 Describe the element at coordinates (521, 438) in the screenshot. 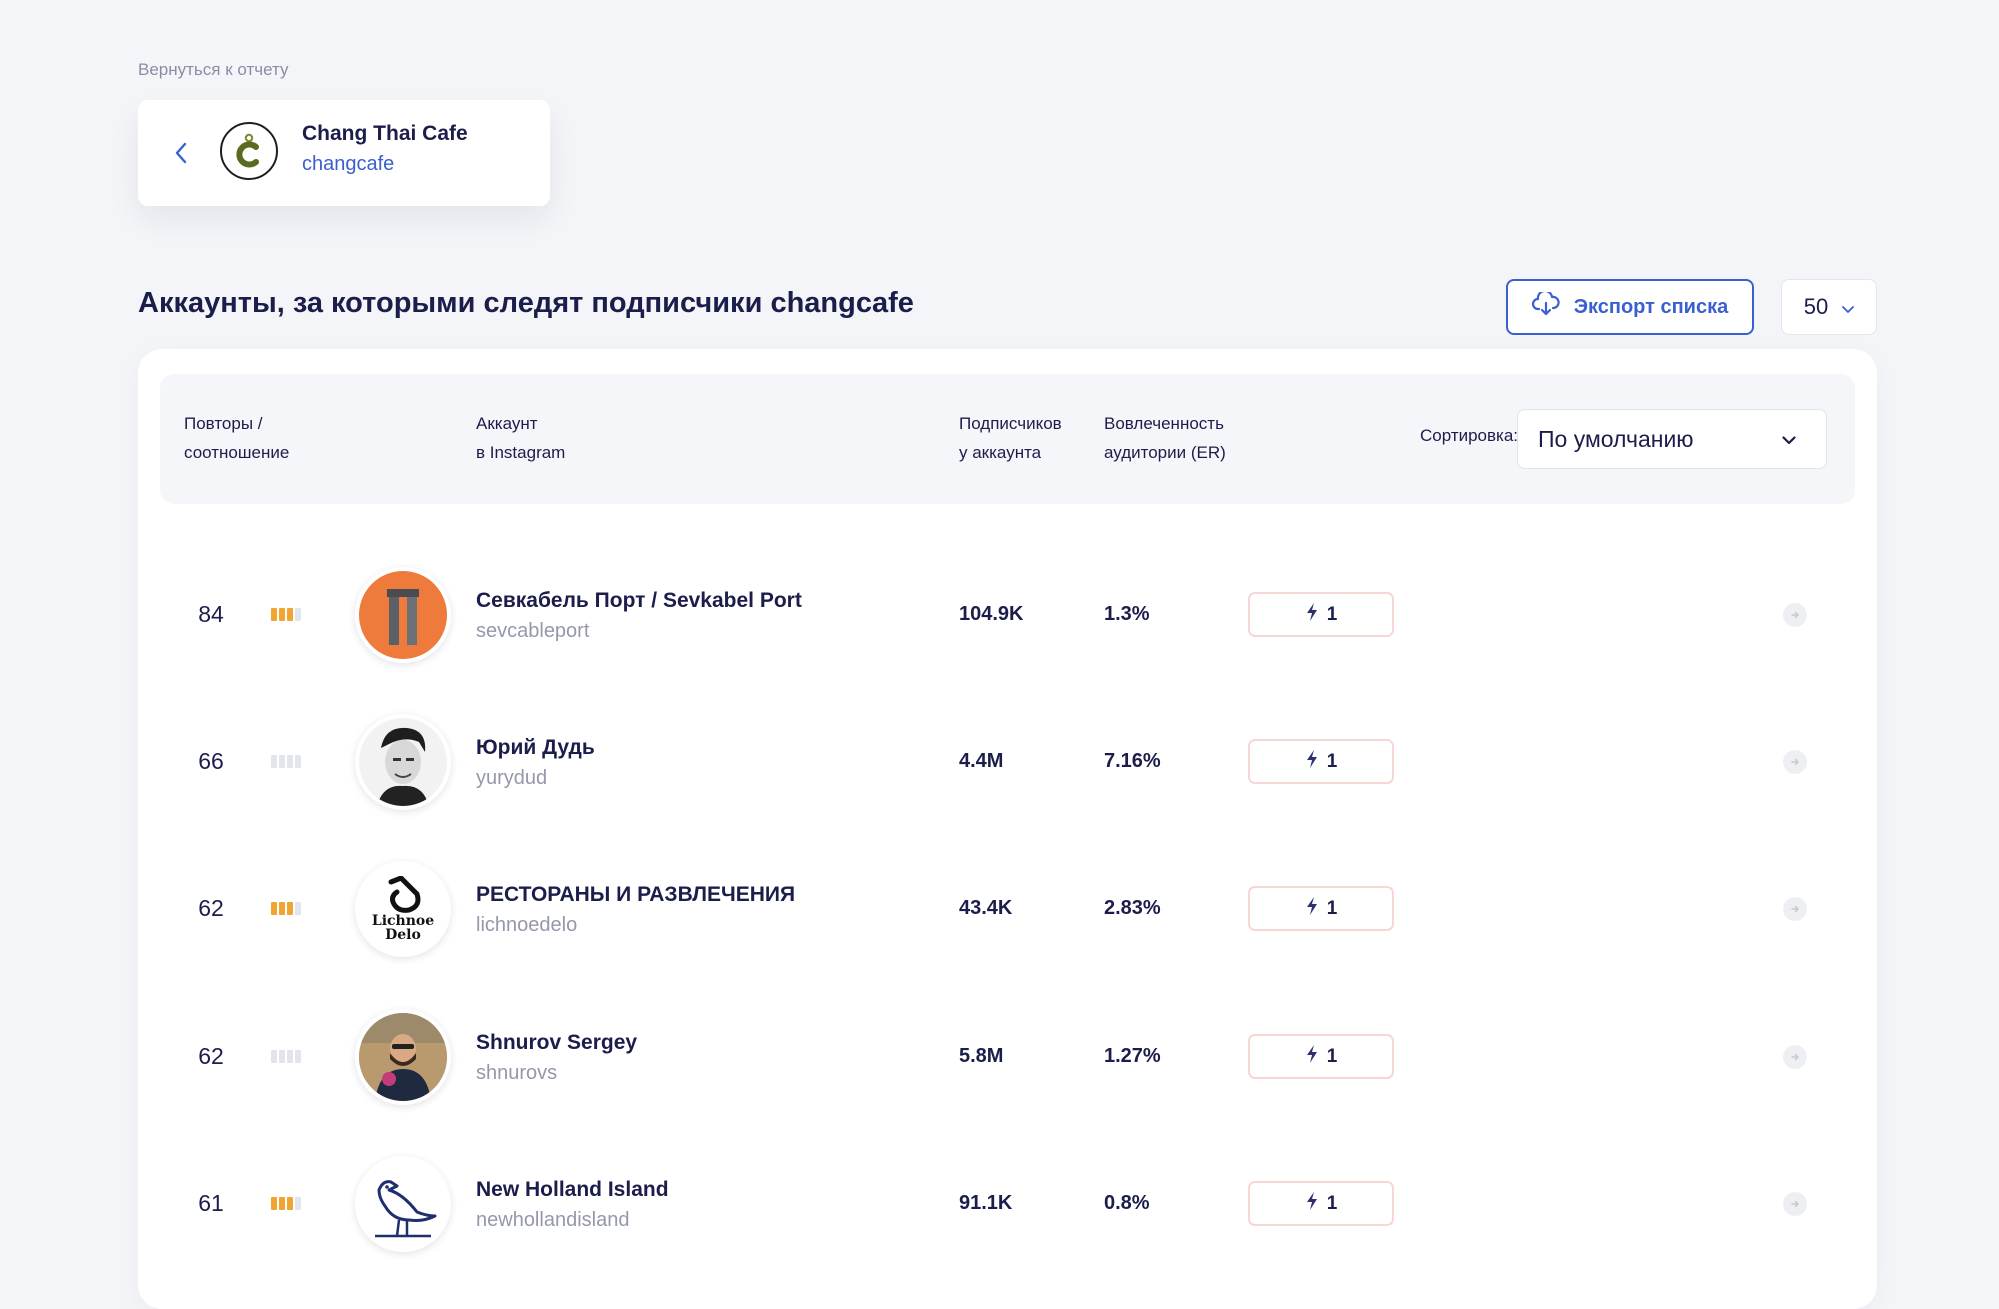

I see `header-account: Аккаунт в Instagram` at that location.